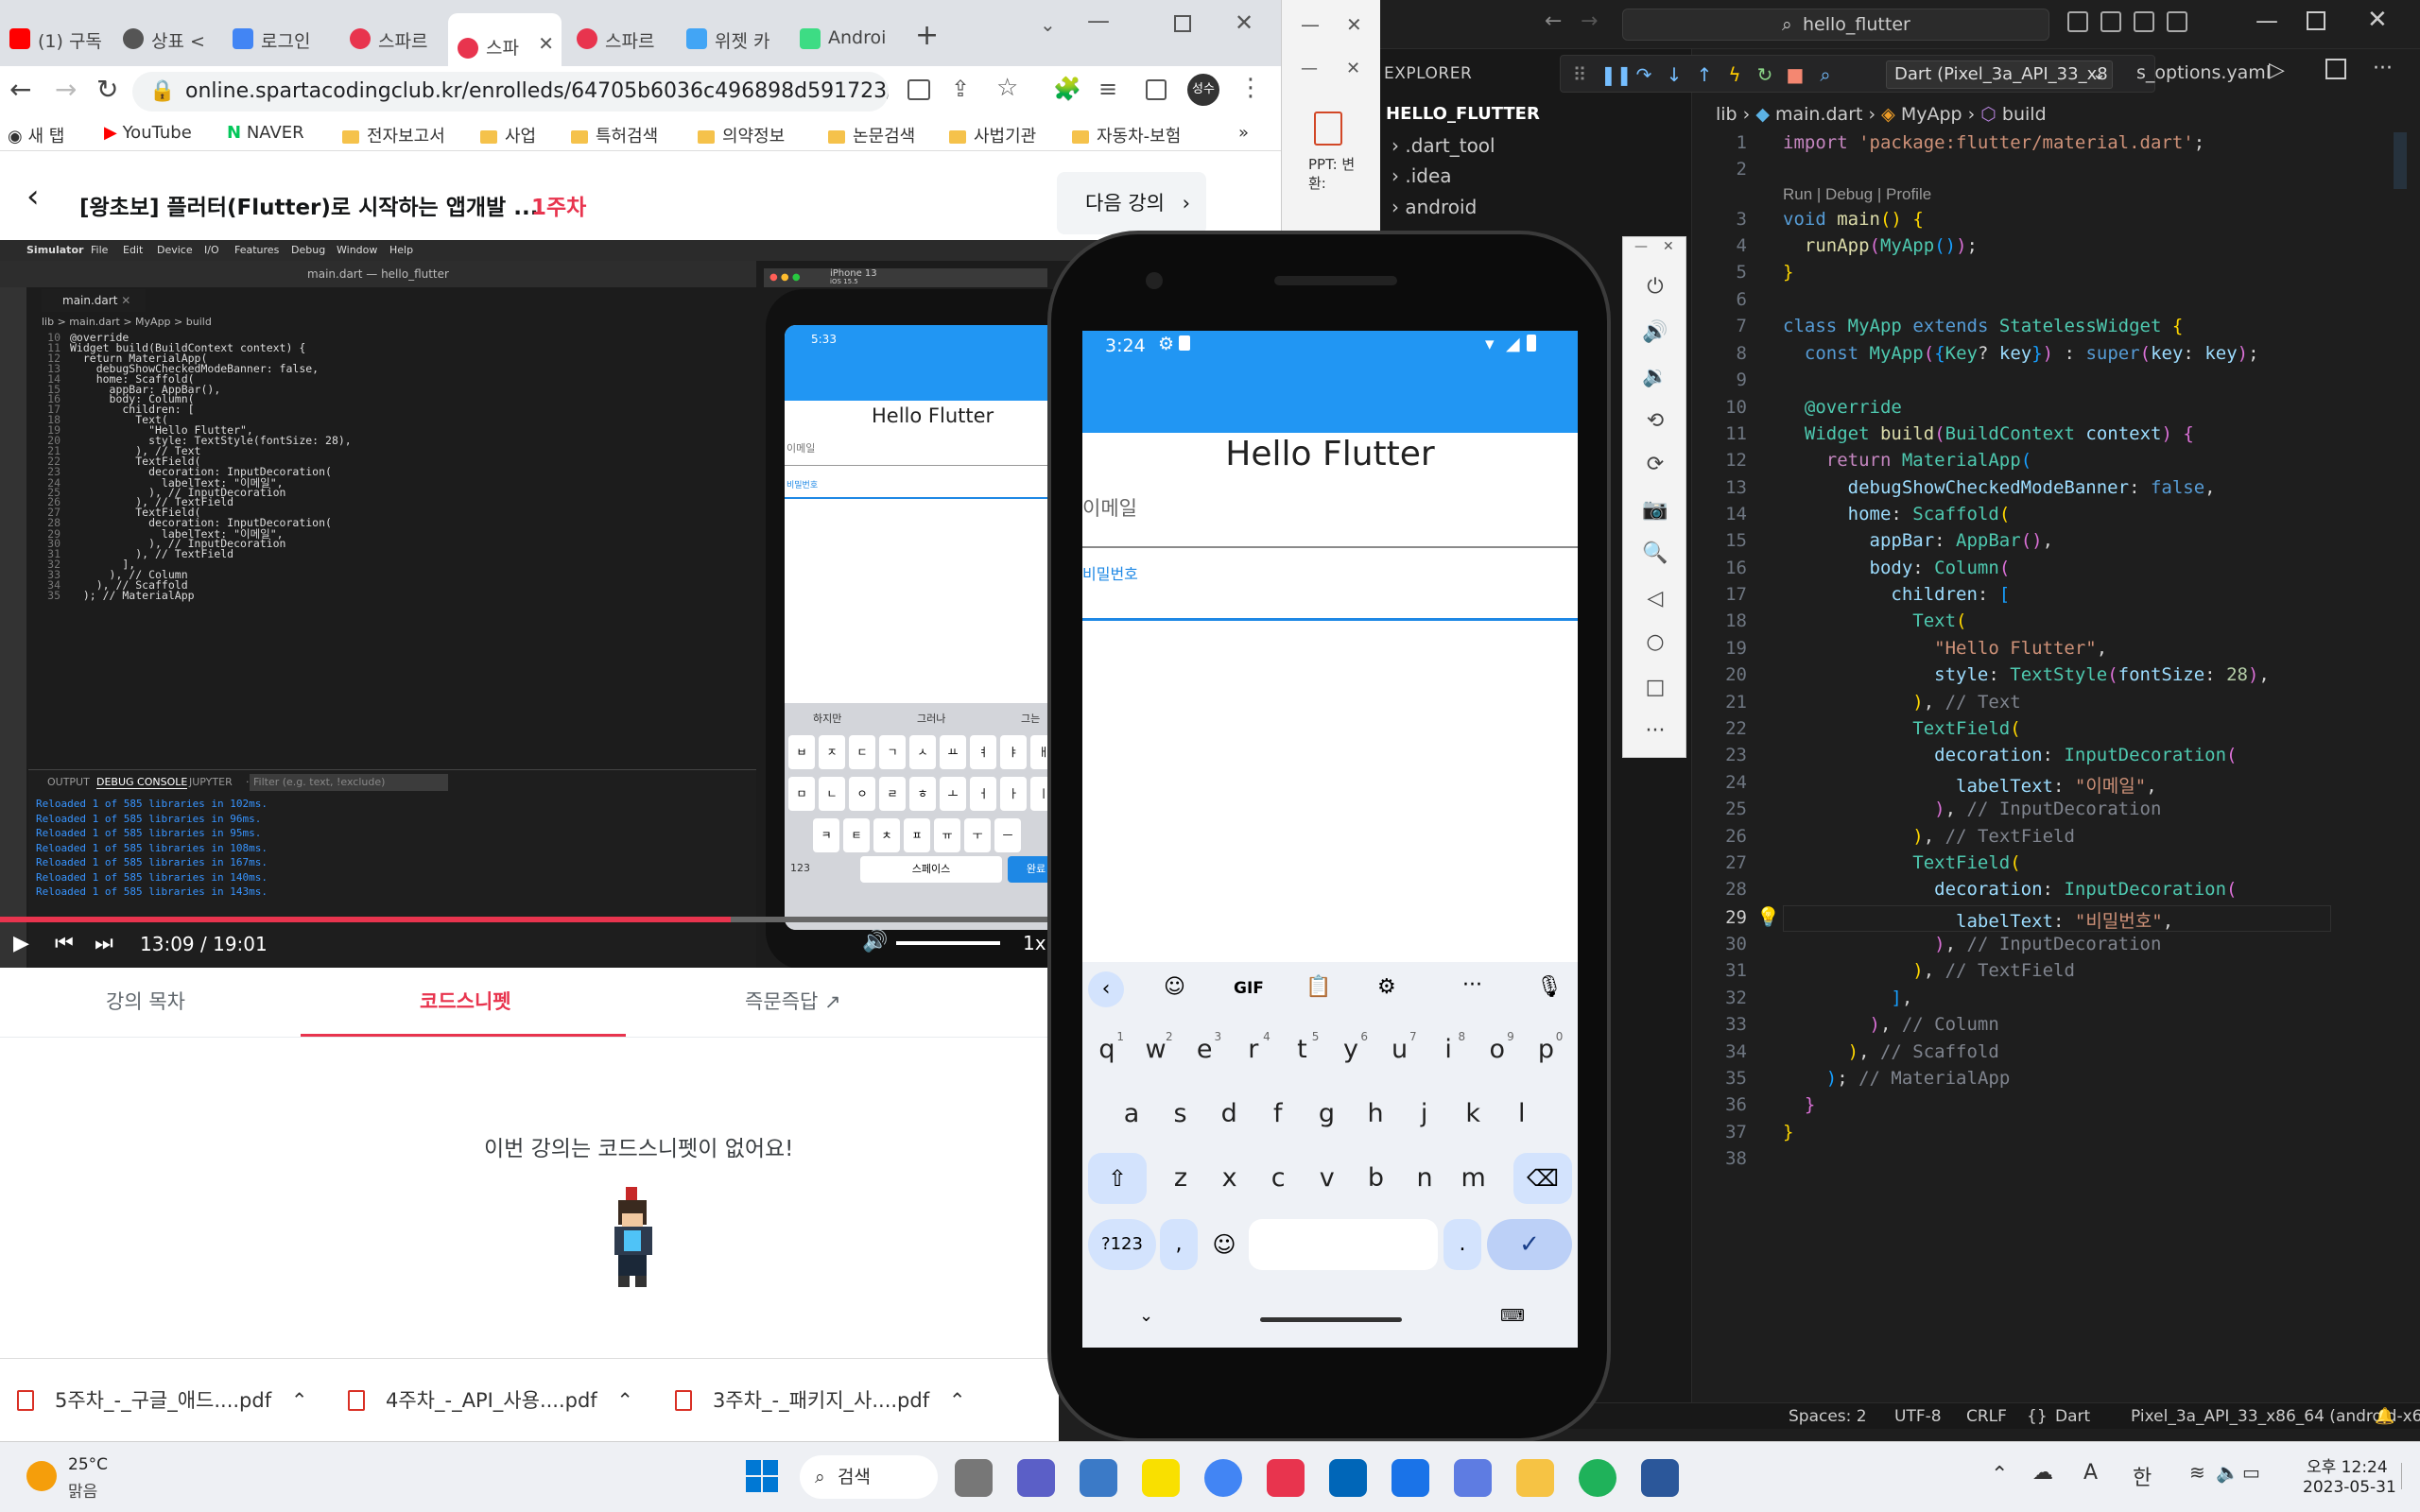  I want to click on key-l: l, so click(1522, 1114).